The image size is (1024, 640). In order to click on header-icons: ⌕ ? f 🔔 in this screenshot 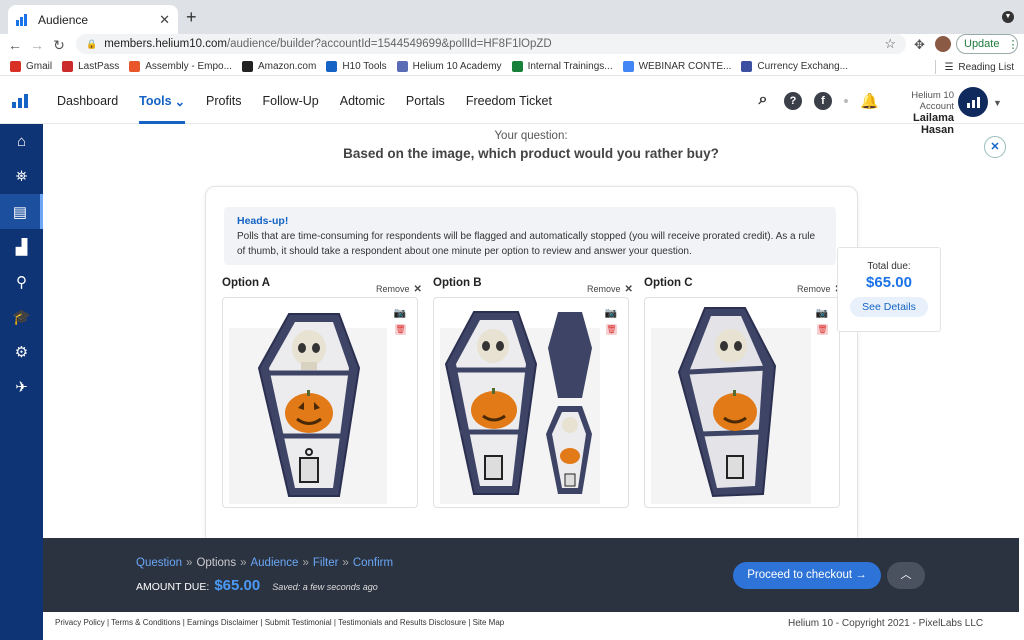, I will do `click(816, 101)`.